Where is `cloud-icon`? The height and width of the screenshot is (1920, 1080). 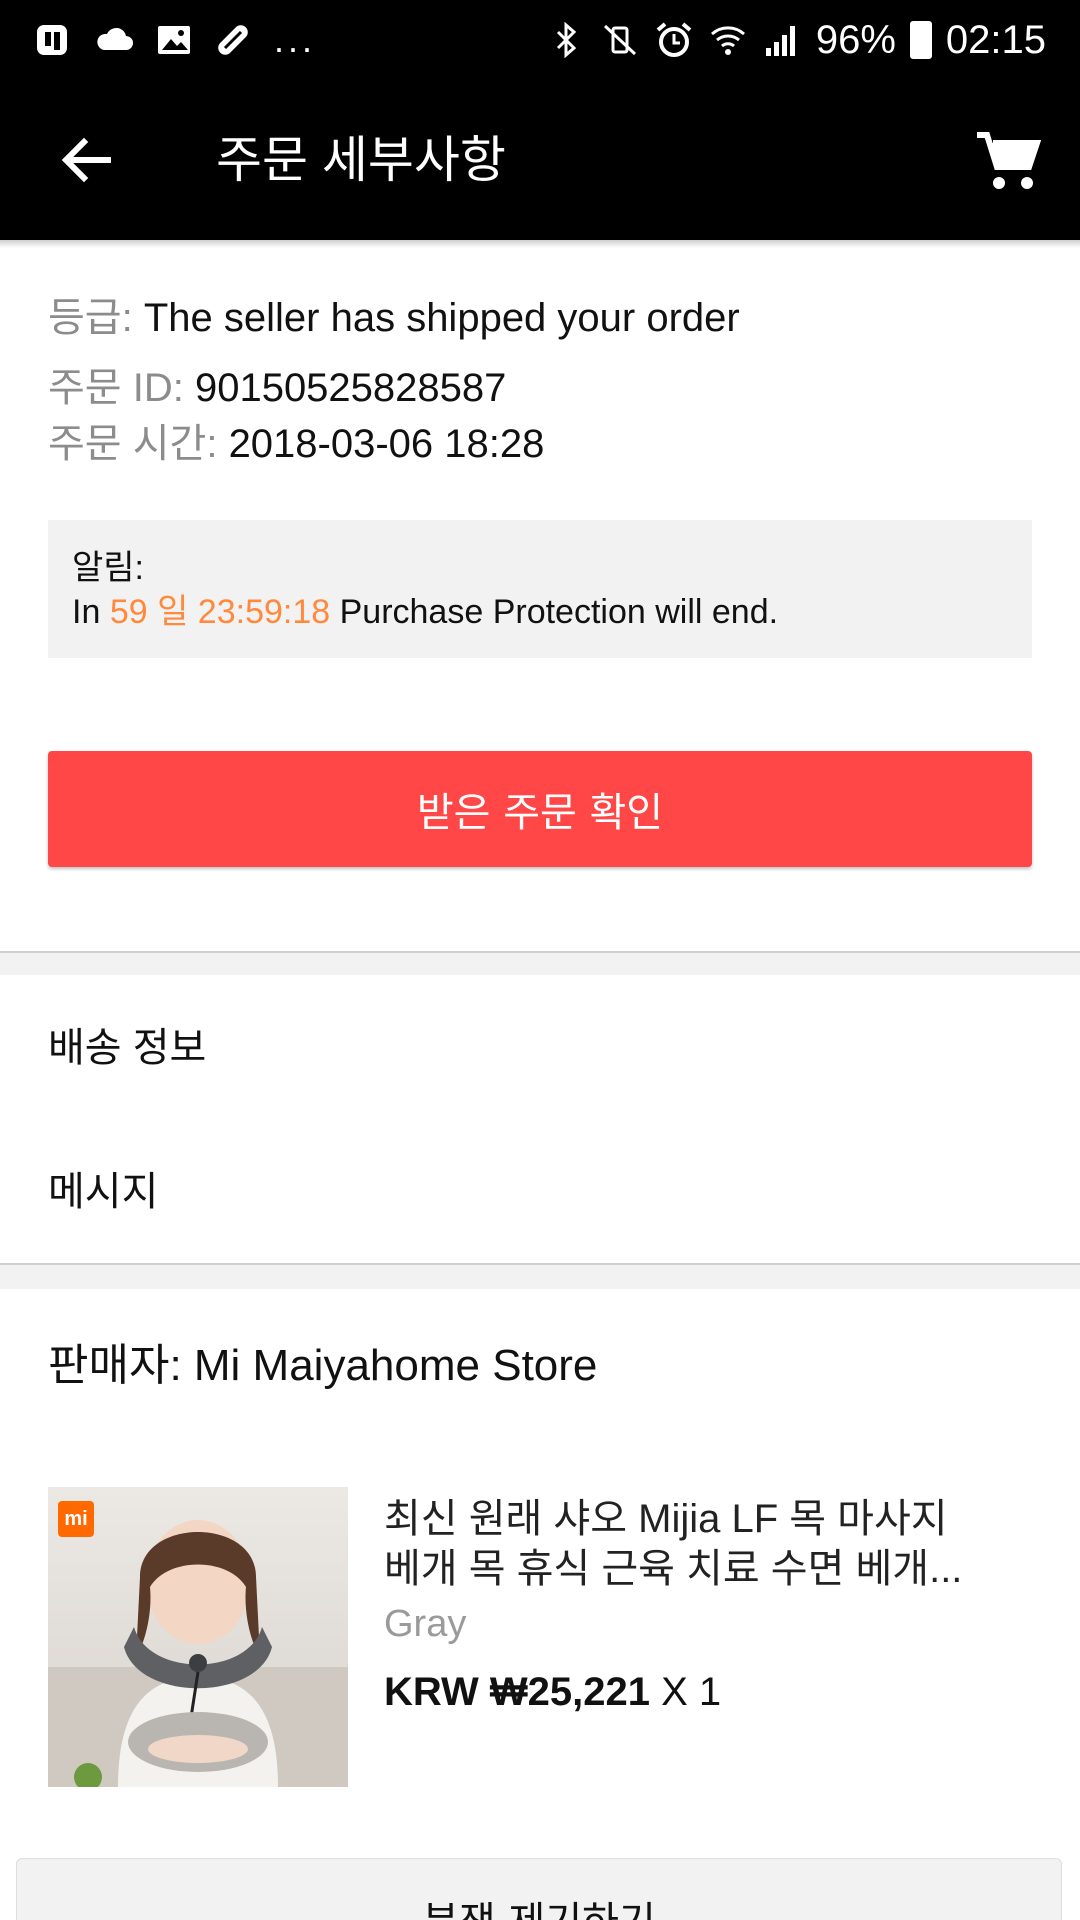 cloud-icon is located at coordinates (115, 38).